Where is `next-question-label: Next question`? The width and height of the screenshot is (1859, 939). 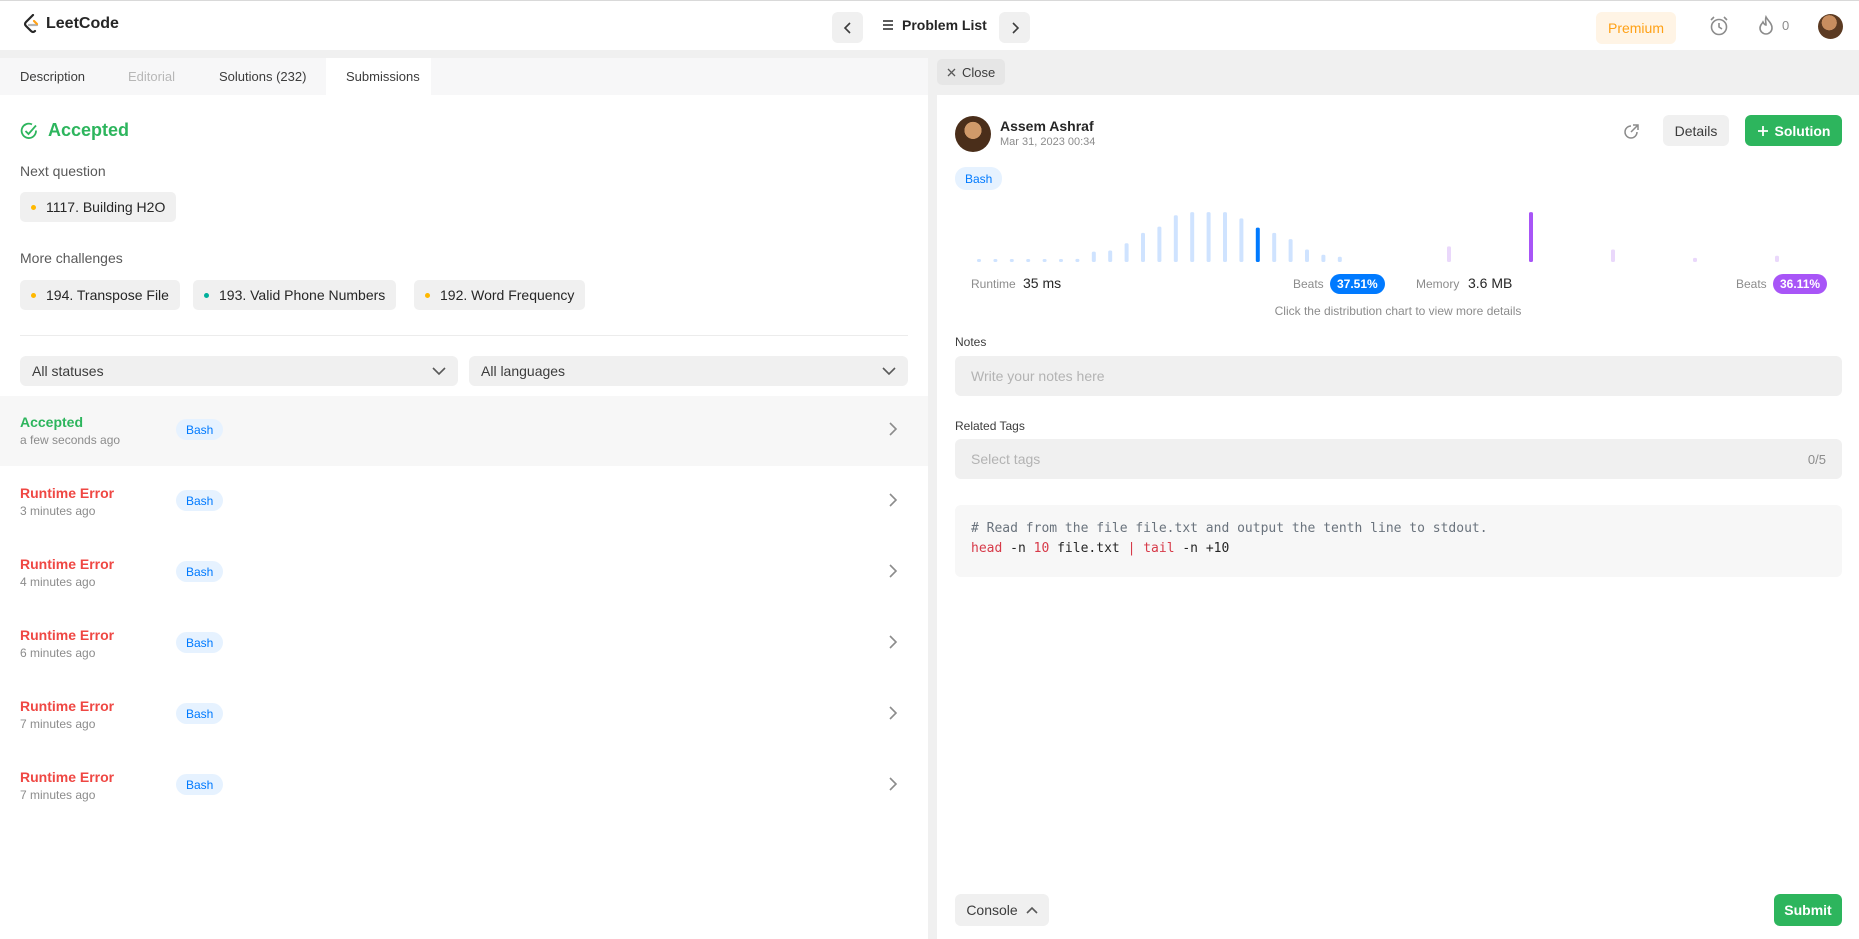
next-question-label: Next question is located at coordinates (63, 171).